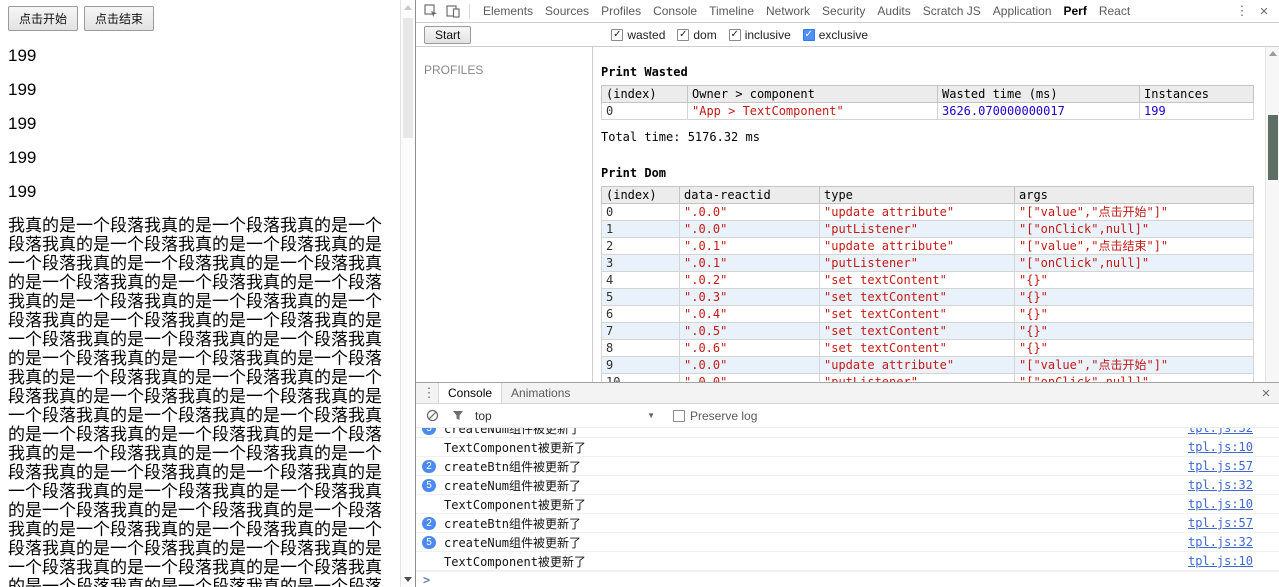 The width and height of the screenshot is (1279, 587). I want to click on tab-profiles: Profiles, so click(621, 11).